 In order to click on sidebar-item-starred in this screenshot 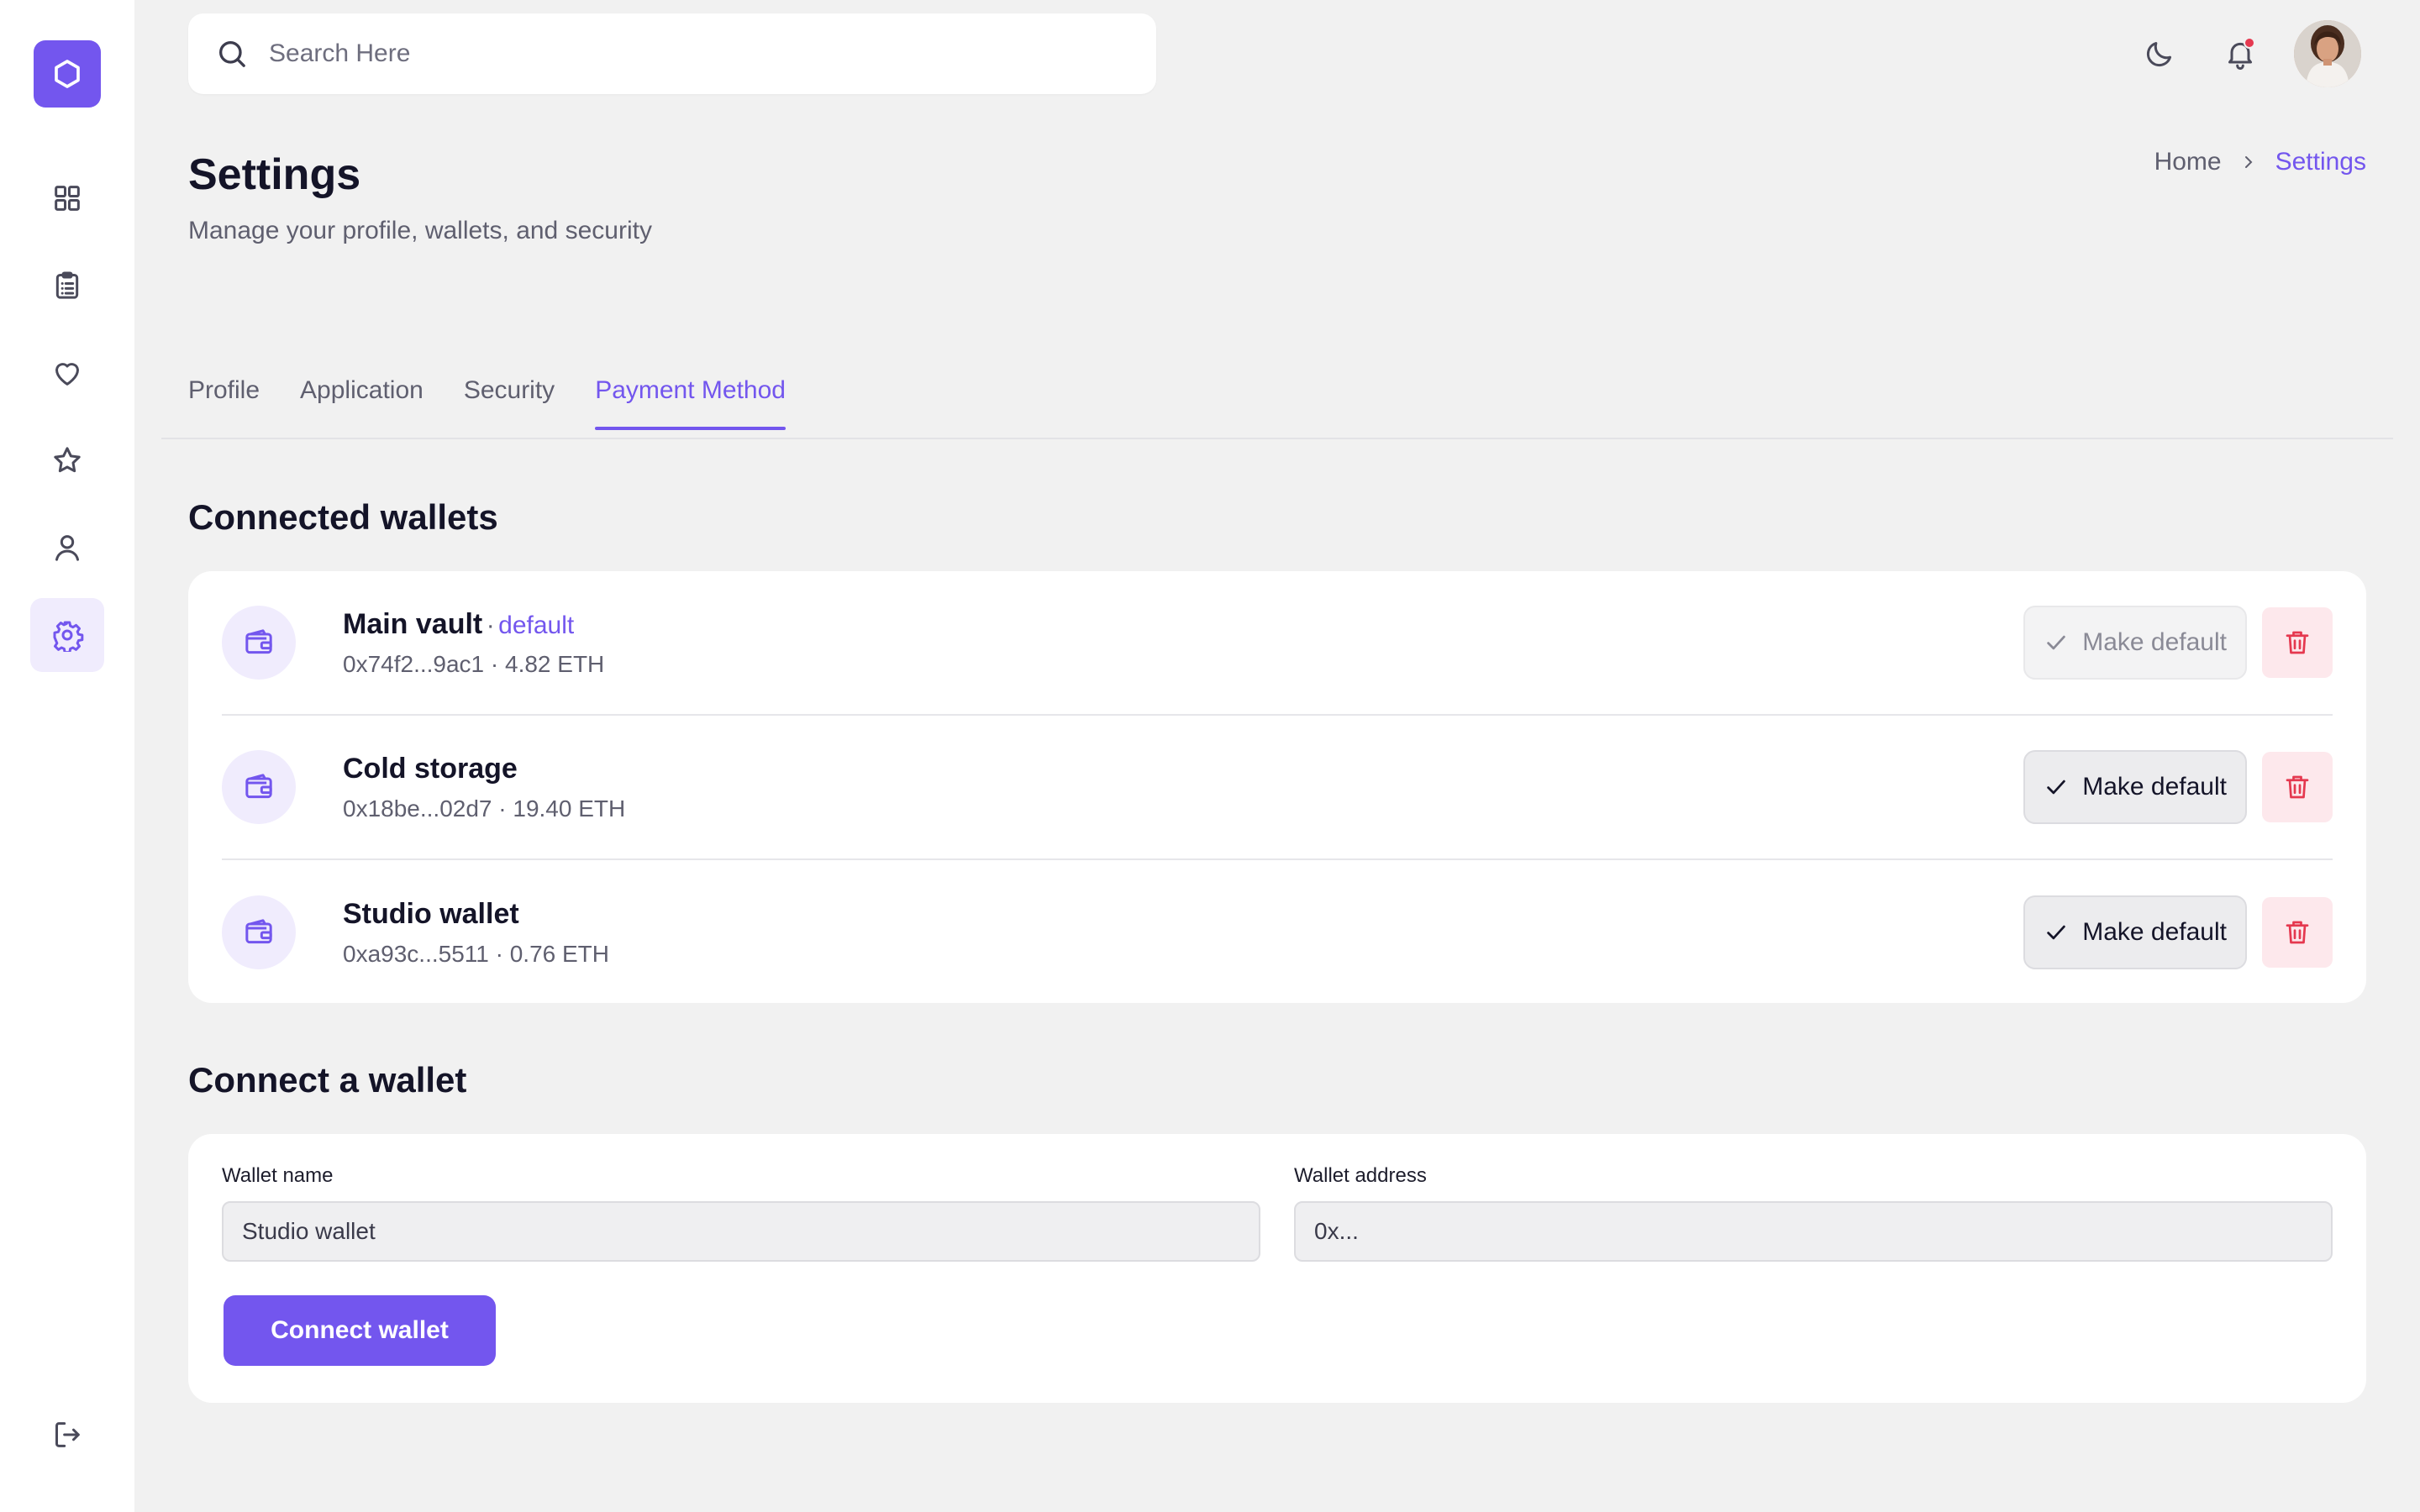, I will do `click(67, 460)`.